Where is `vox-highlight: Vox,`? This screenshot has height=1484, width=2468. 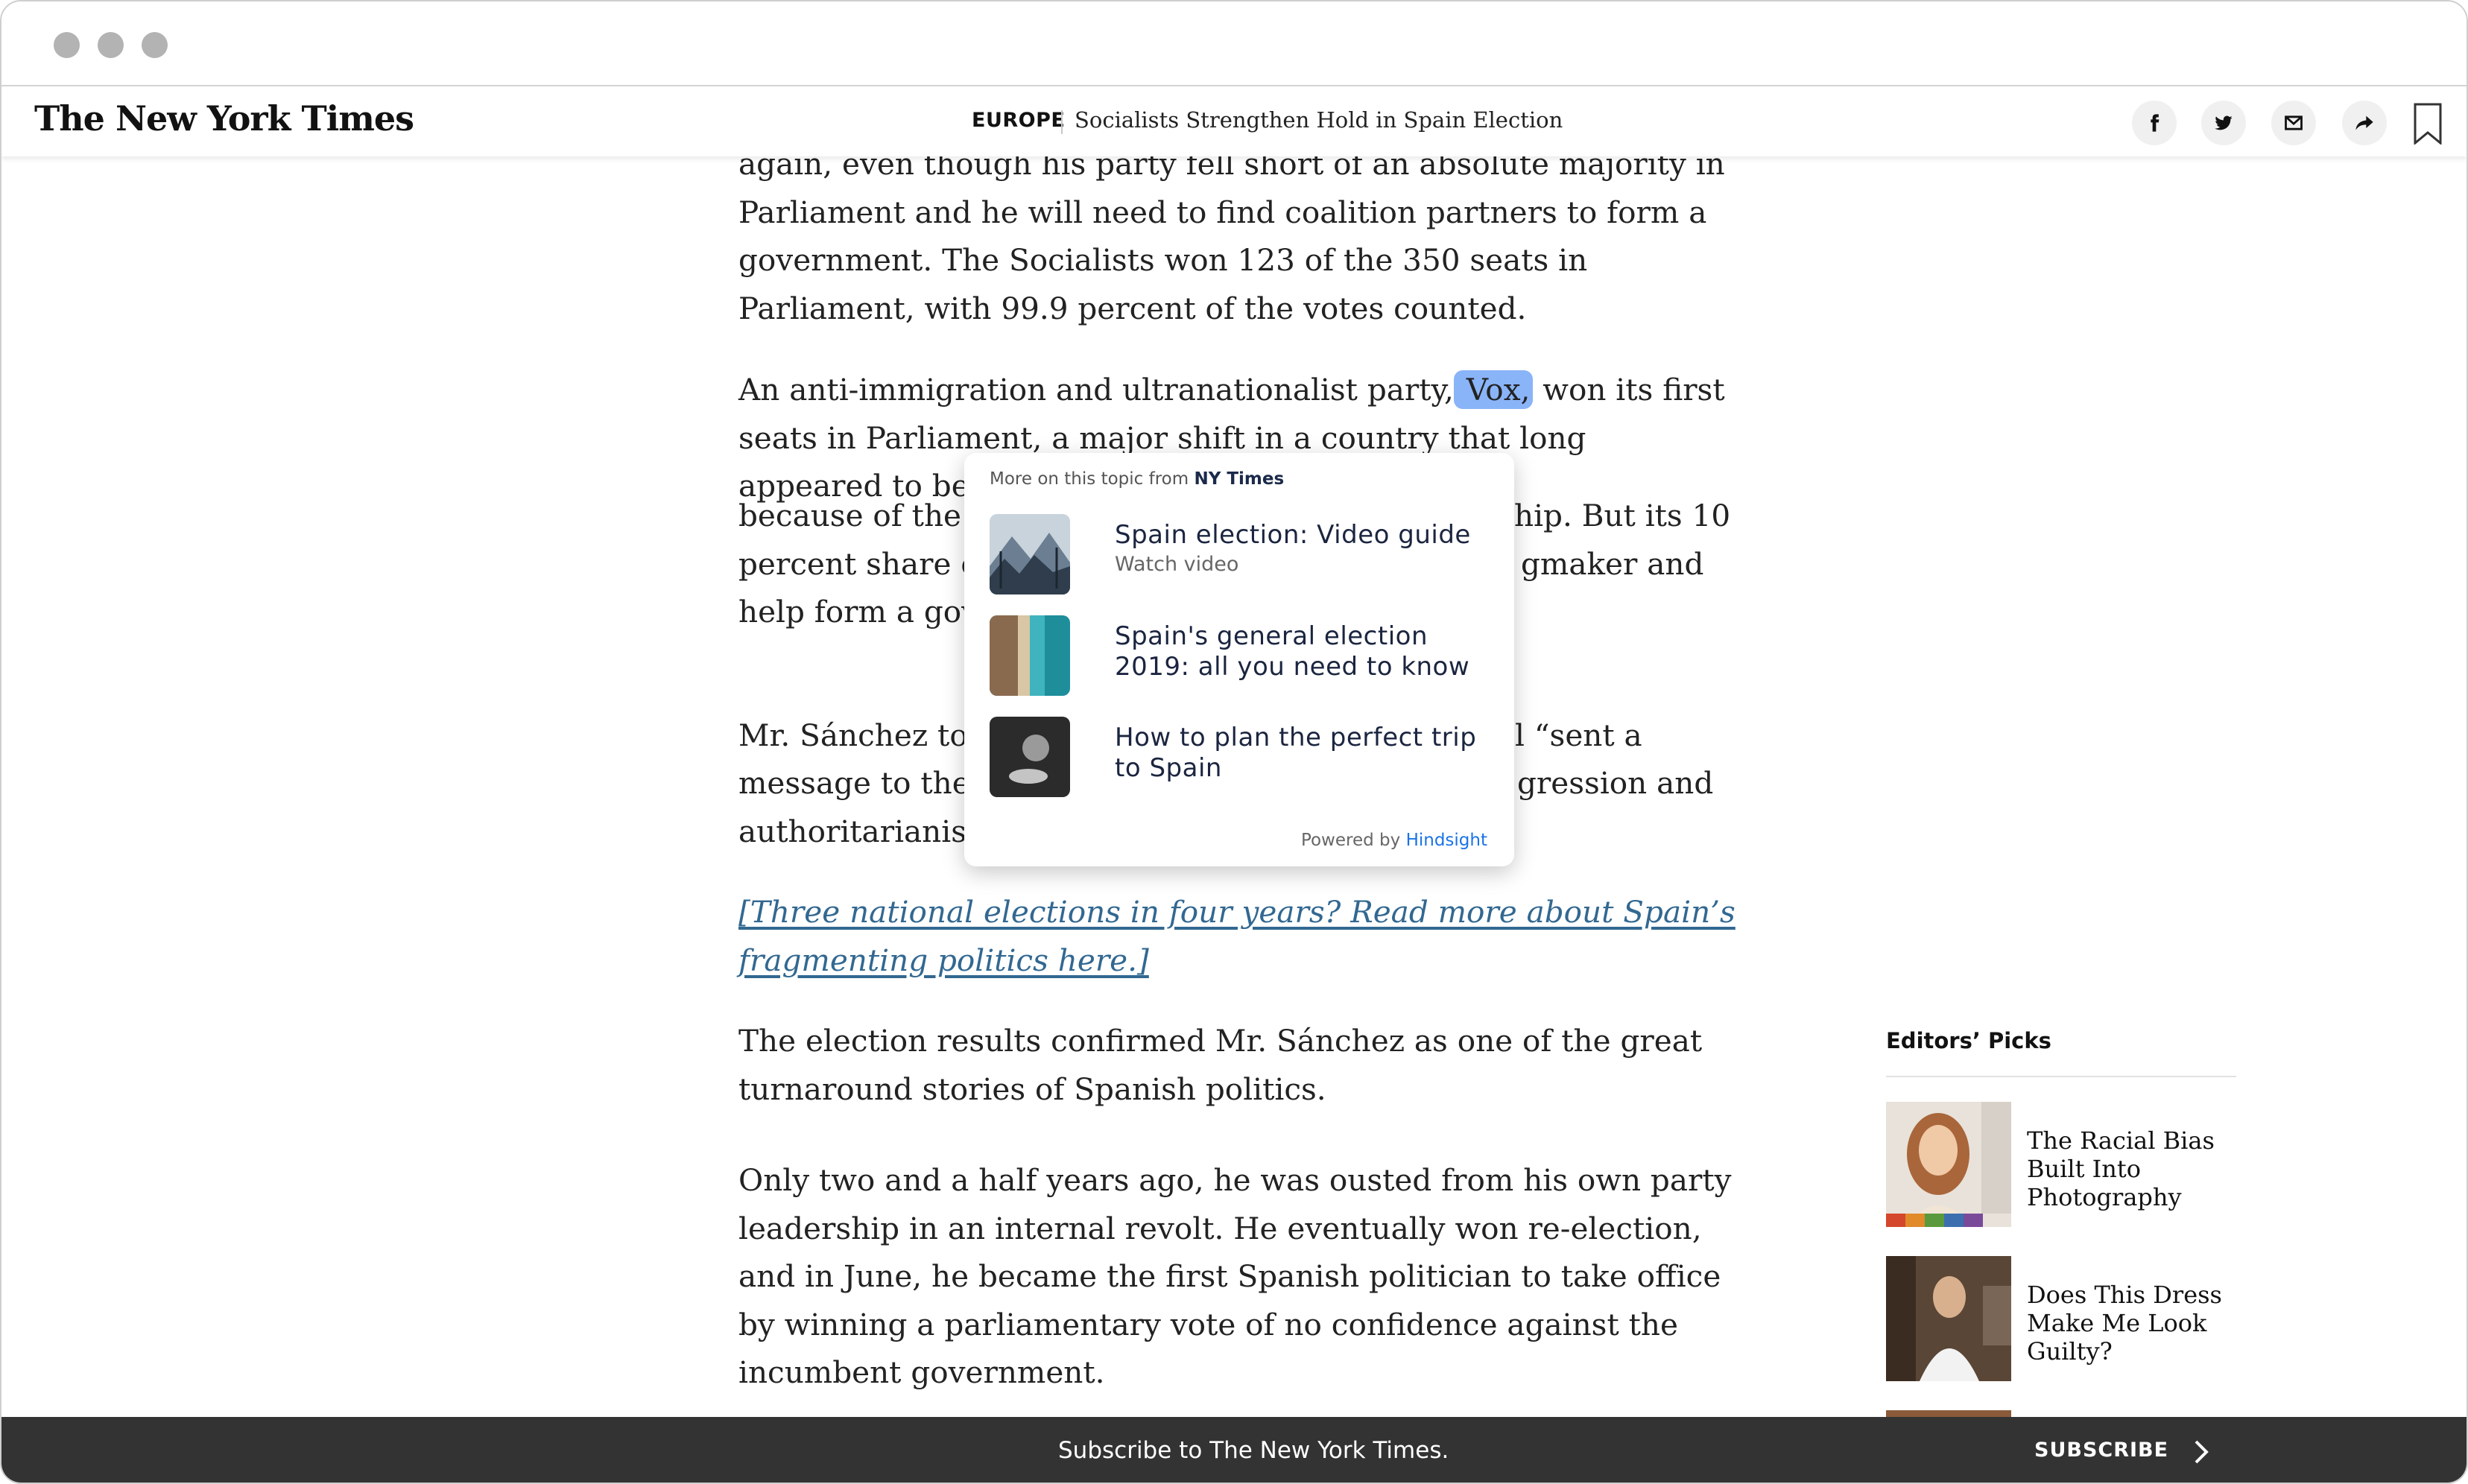 vox-highlight: Vox, is located at coordinates (1493, 390).